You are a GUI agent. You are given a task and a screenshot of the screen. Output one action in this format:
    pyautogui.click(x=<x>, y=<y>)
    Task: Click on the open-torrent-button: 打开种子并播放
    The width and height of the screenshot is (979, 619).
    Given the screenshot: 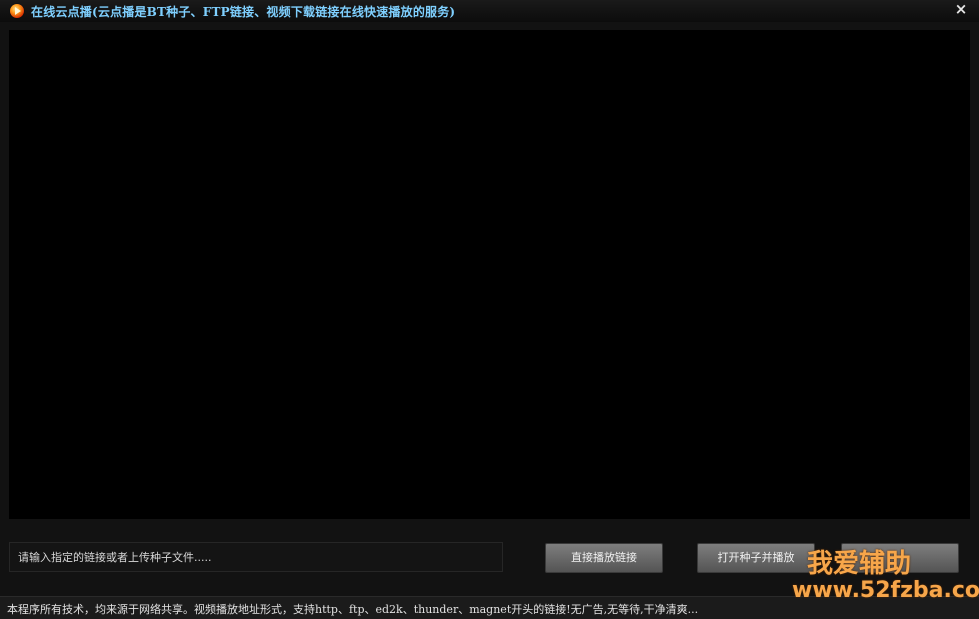 What is the action you would take?
    pyautogui.click(x=756, y=558)
    